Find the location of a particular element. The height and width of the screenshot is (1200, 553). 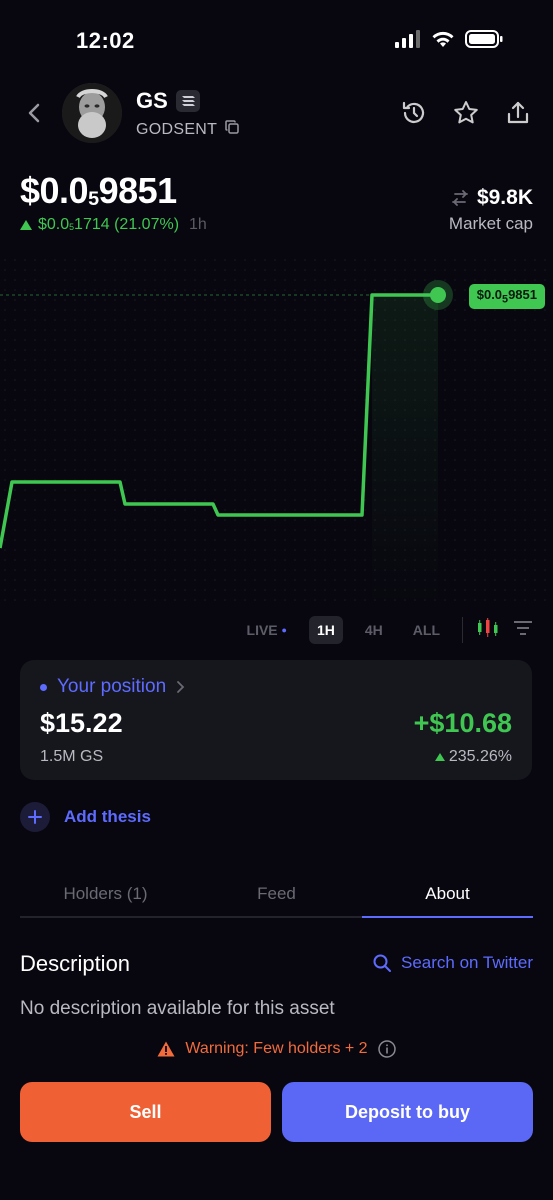

position-pnl-percent: 235.26% is located at coordinates (473, 757).